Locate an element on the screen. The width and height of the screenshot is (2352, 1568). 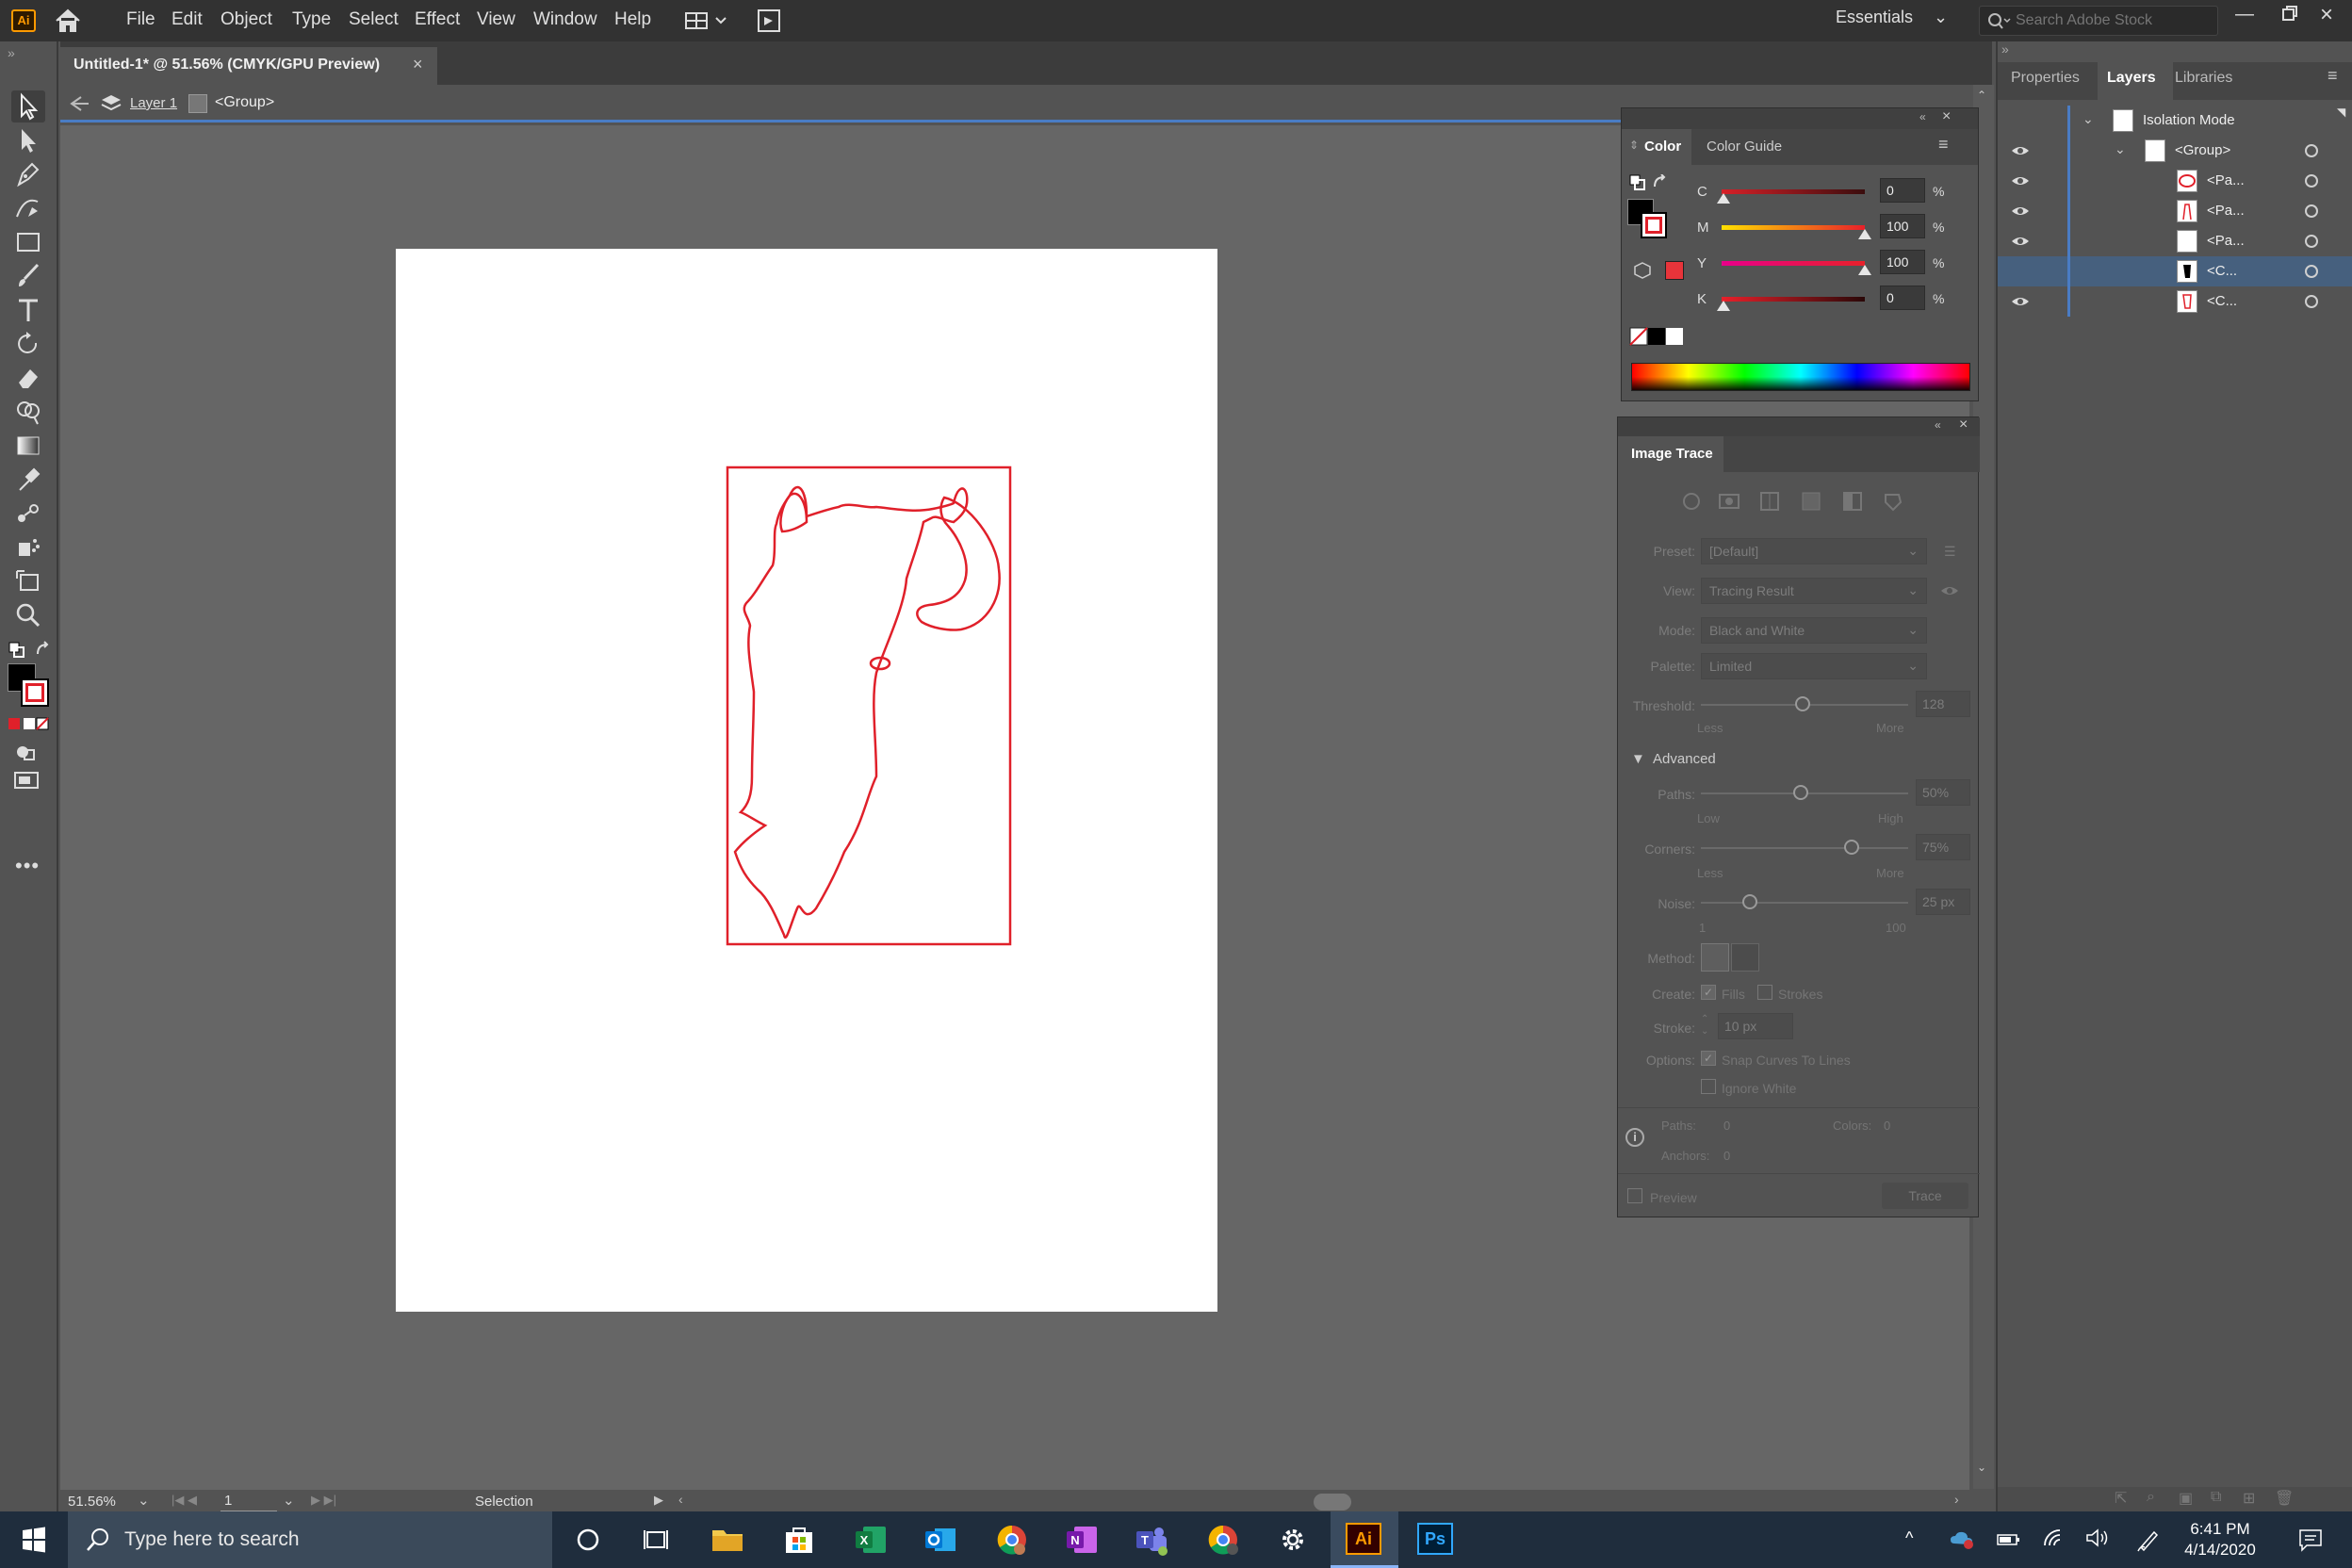
more-tools-icon: ••• is located at coordinates (27, 866).